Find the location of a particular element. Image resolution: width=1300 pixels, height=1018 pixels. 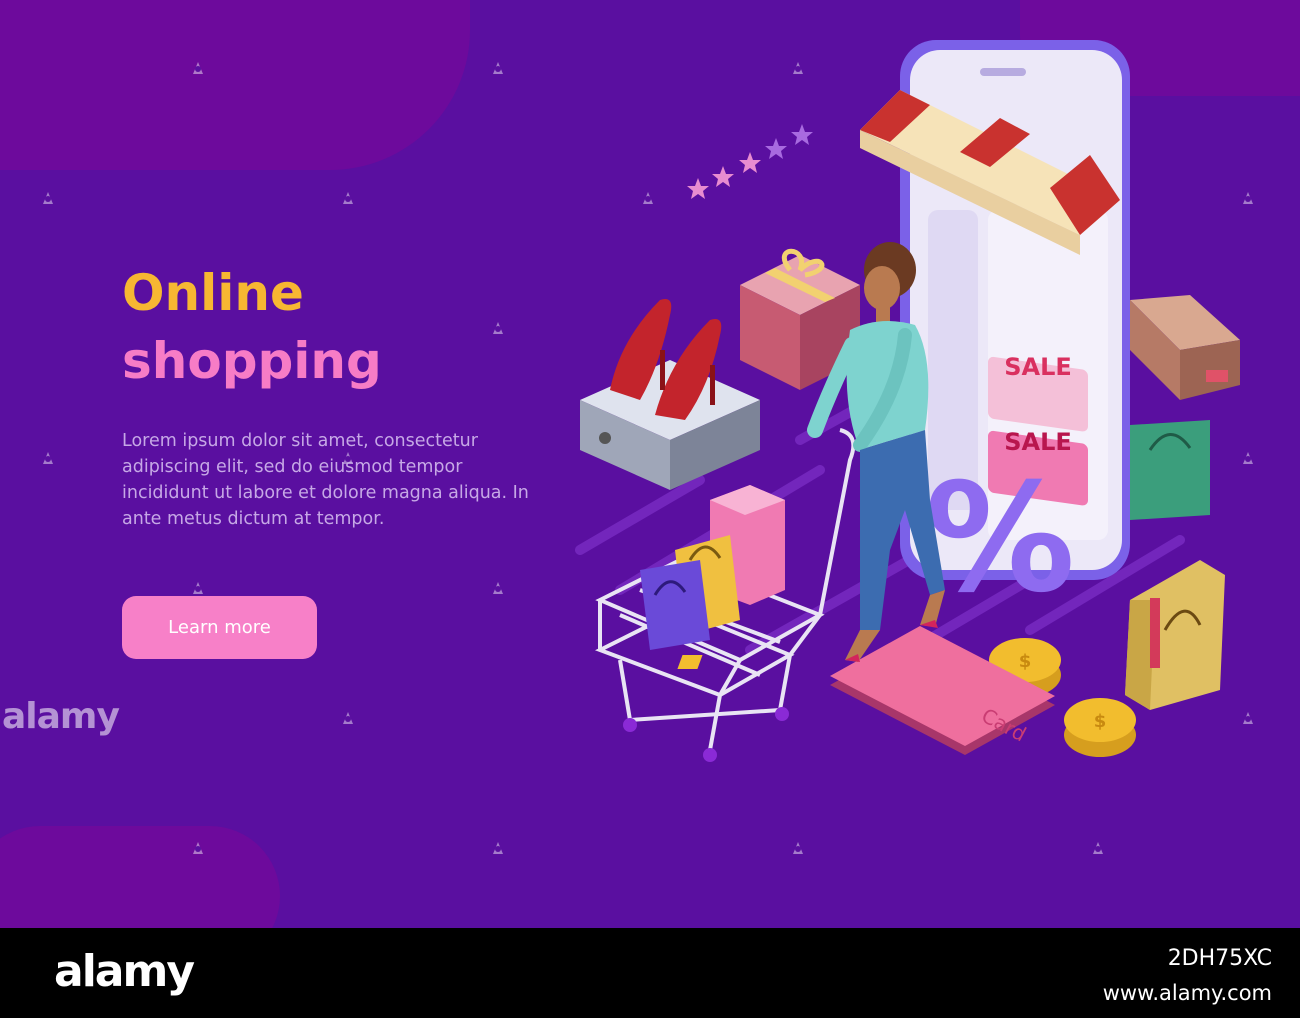

decor-blob-bottom-left is located at coordinates (140, 877).